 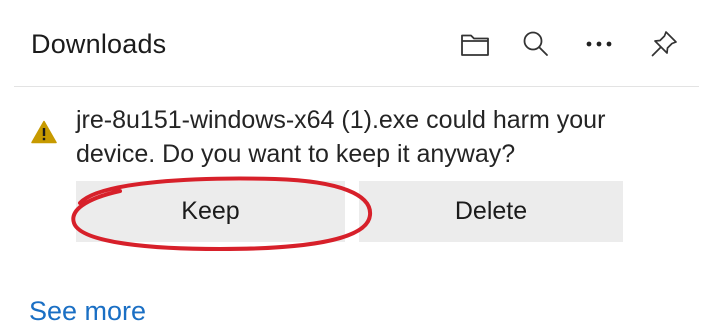 I want to click on keep-button: Keep, so click(x=210, y=211).